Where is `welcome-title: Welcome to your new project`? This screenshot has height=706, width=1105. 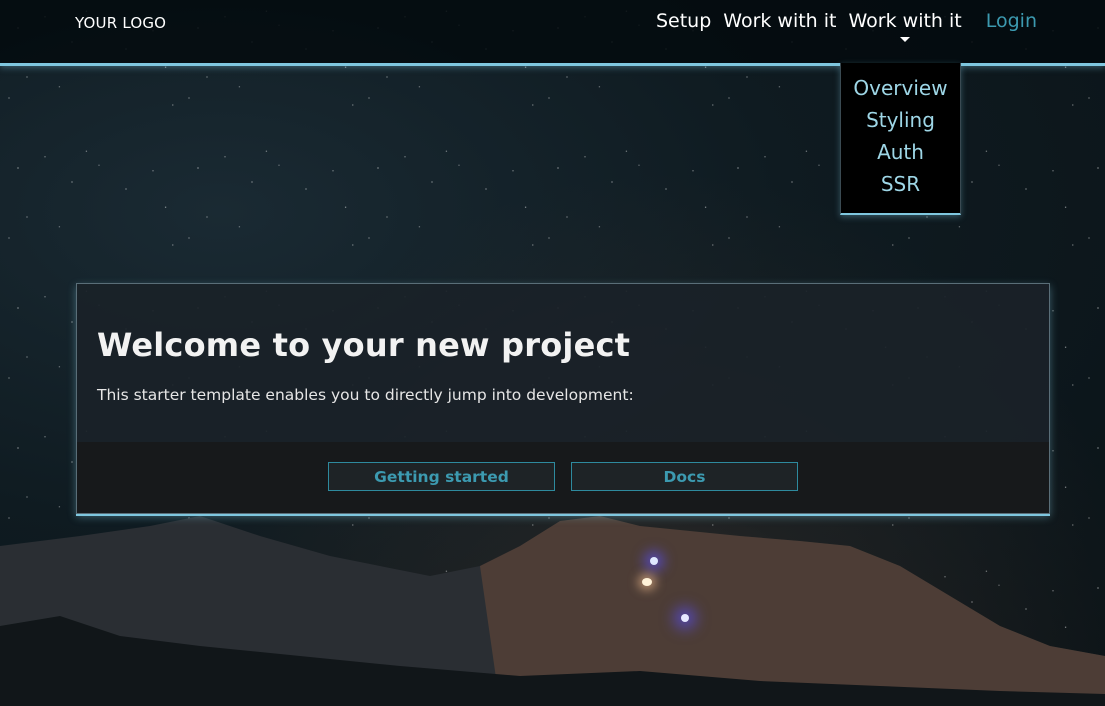 welcome-title: Welcome to your new project is located at coordinates (364, 345).